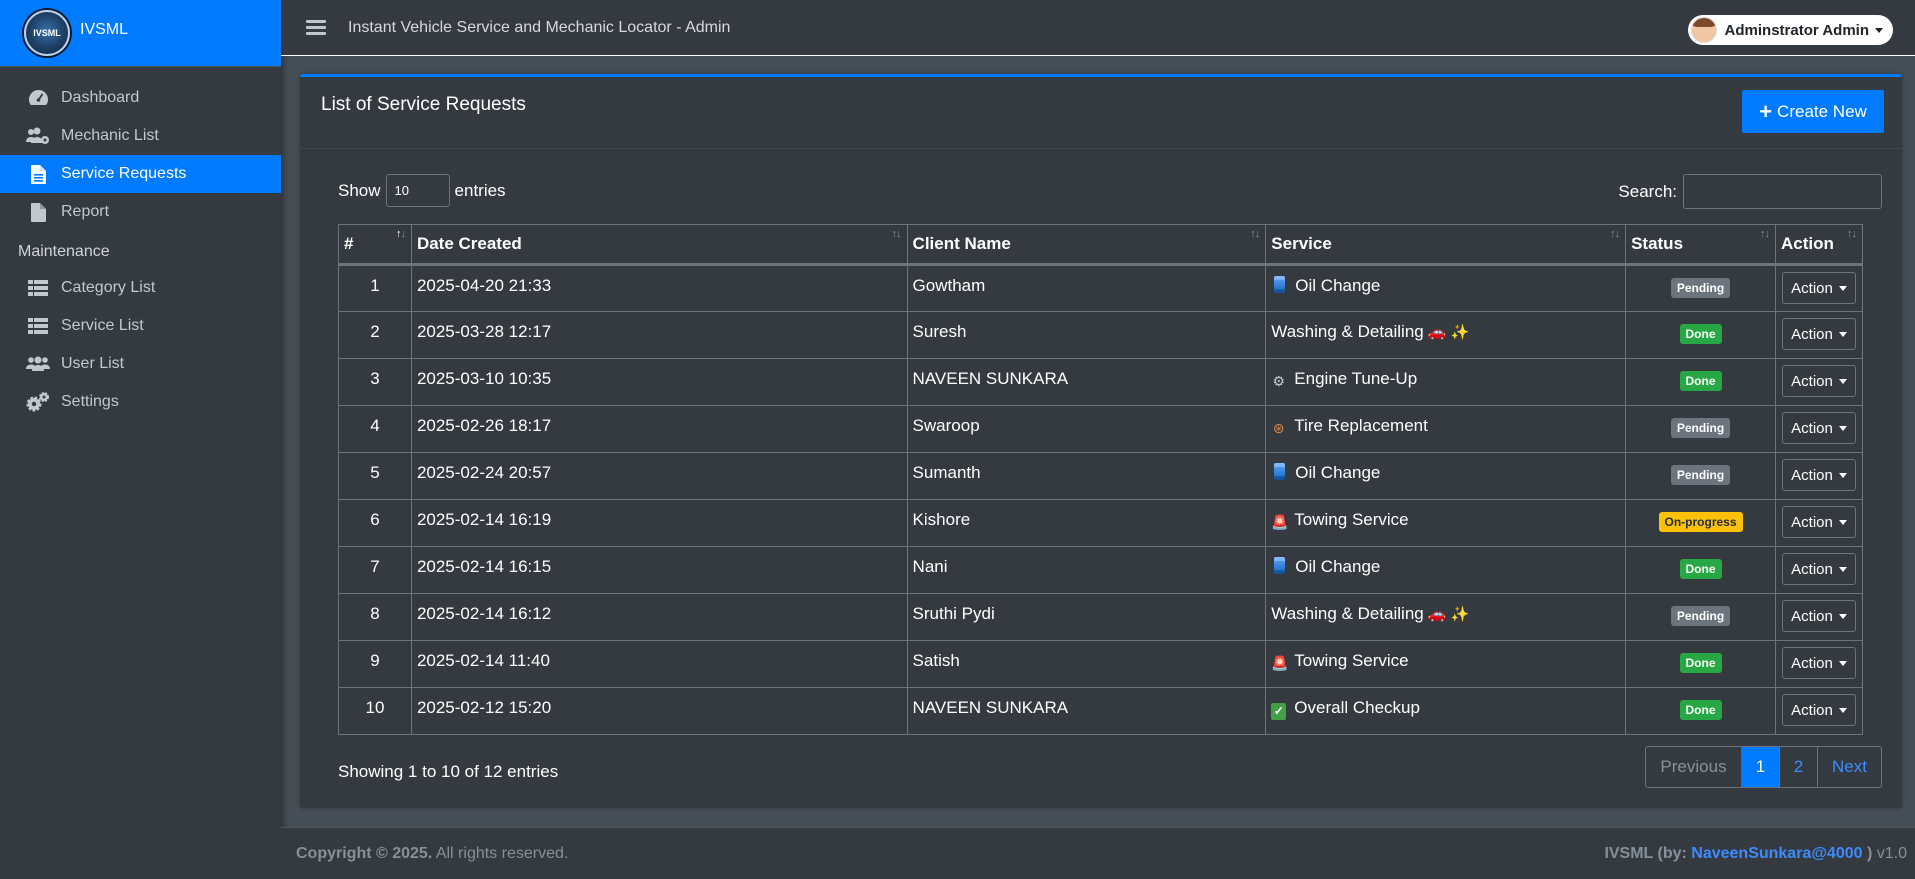 The image size is (1915, 879). What do you see at coordinates (1356, 378) in the screenshot?
I see `service-name: Engine Tune-Up` at bounding box center [1356, 378].